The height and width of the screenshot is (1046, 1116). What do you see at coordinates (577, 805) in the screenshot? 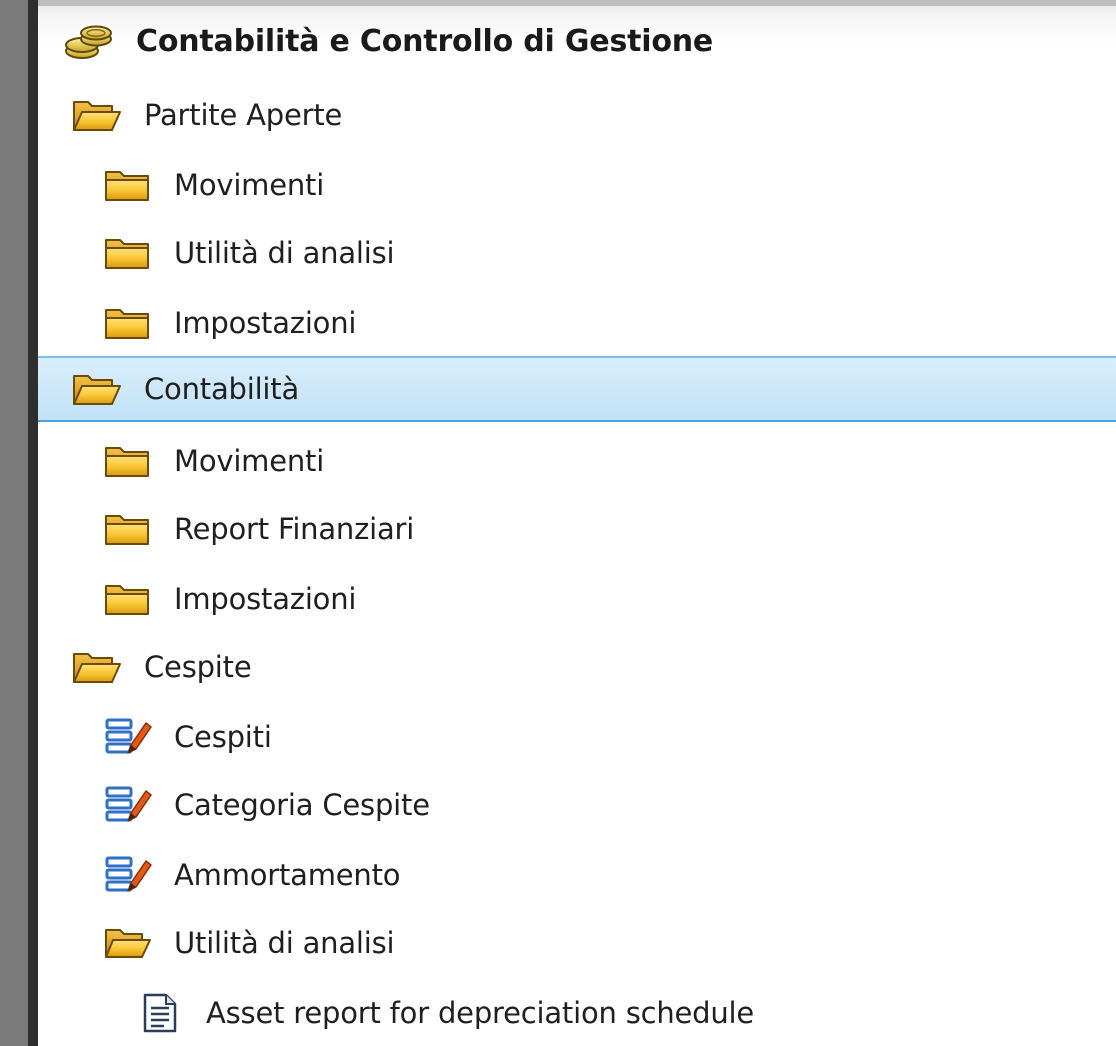
I see `tree-item-categoria-cespite: Categoria Cespite` at bounding box center [577, 805].